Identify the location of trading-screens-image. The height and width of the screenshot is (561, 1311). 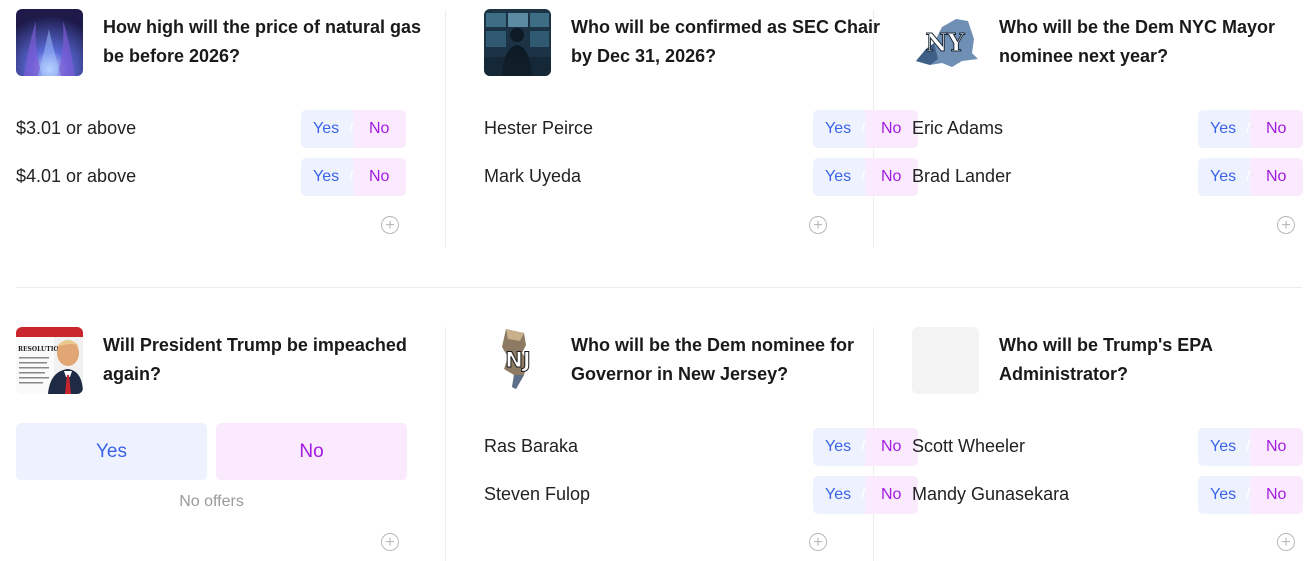
(517, 42).